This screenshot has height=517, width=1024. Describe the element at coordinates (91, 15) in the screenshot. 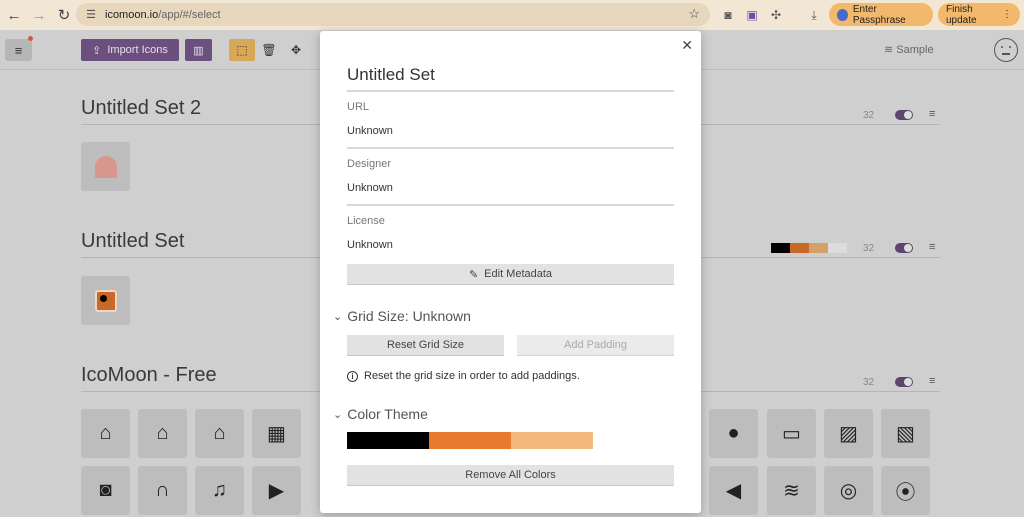

I see `site-settings-icon: ☰` at that location.